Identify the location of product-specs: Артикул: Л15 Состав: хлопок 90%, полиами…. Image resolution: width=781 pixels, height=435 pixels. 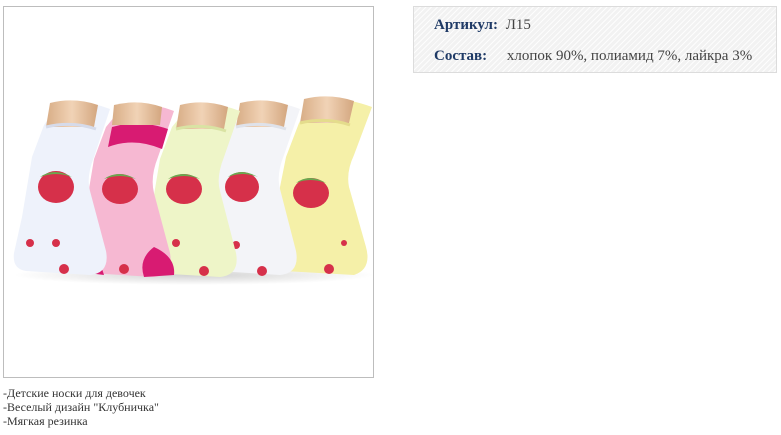
(595, 39).